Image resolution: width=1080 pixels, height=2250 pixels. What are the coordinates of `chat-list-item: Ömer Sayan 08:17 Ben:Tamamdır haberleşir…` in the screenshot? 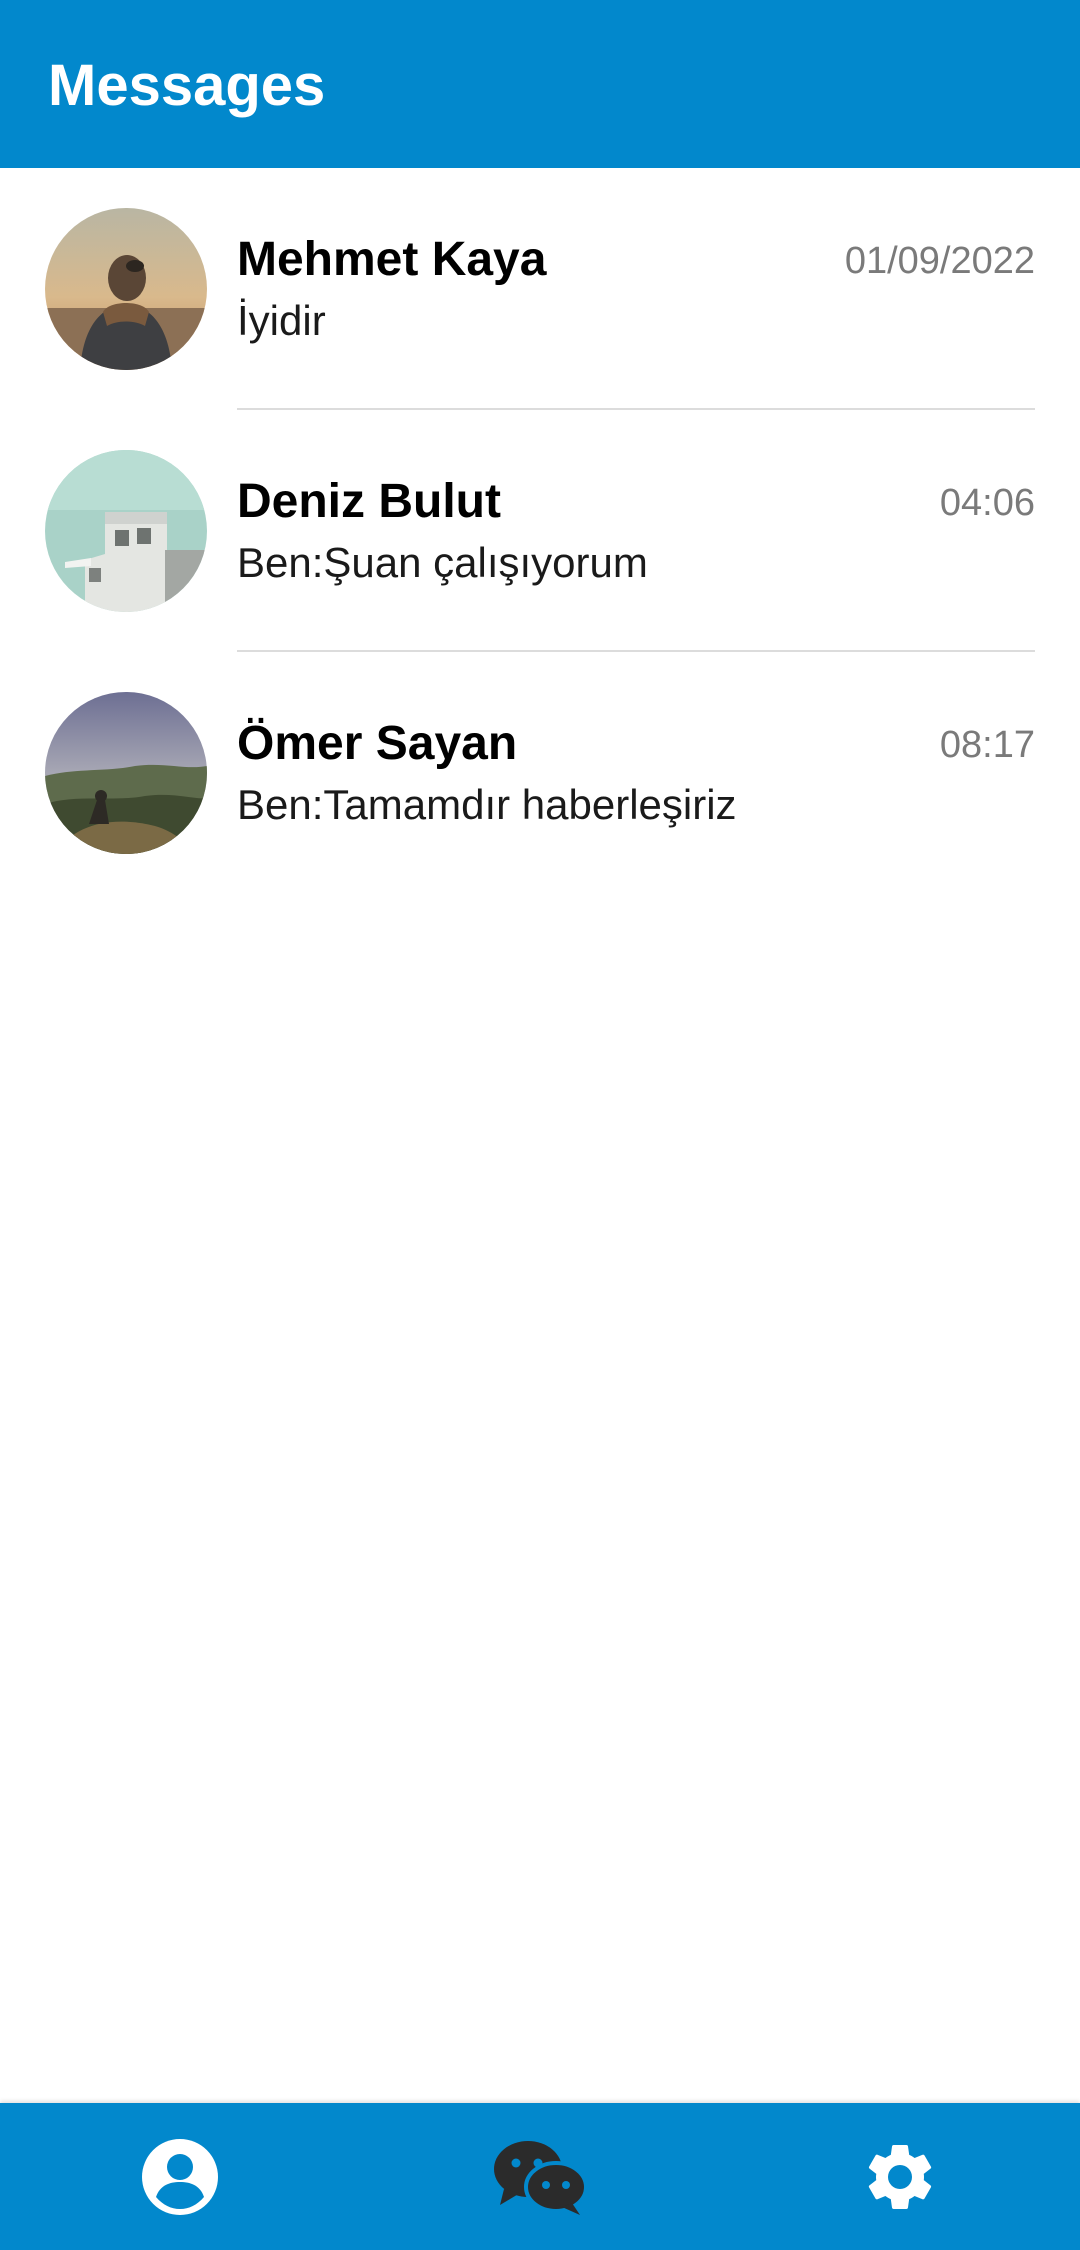 It's located at (540, 773).